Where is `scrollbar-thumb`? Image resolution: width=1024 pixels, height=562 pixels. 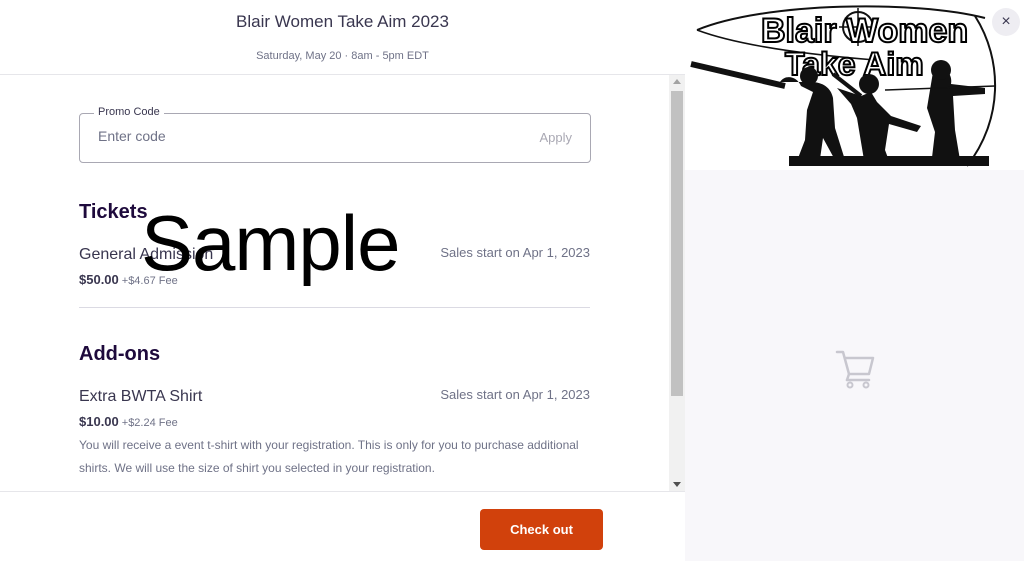 scrollbar-thumb is located at coordinates (677, 243).